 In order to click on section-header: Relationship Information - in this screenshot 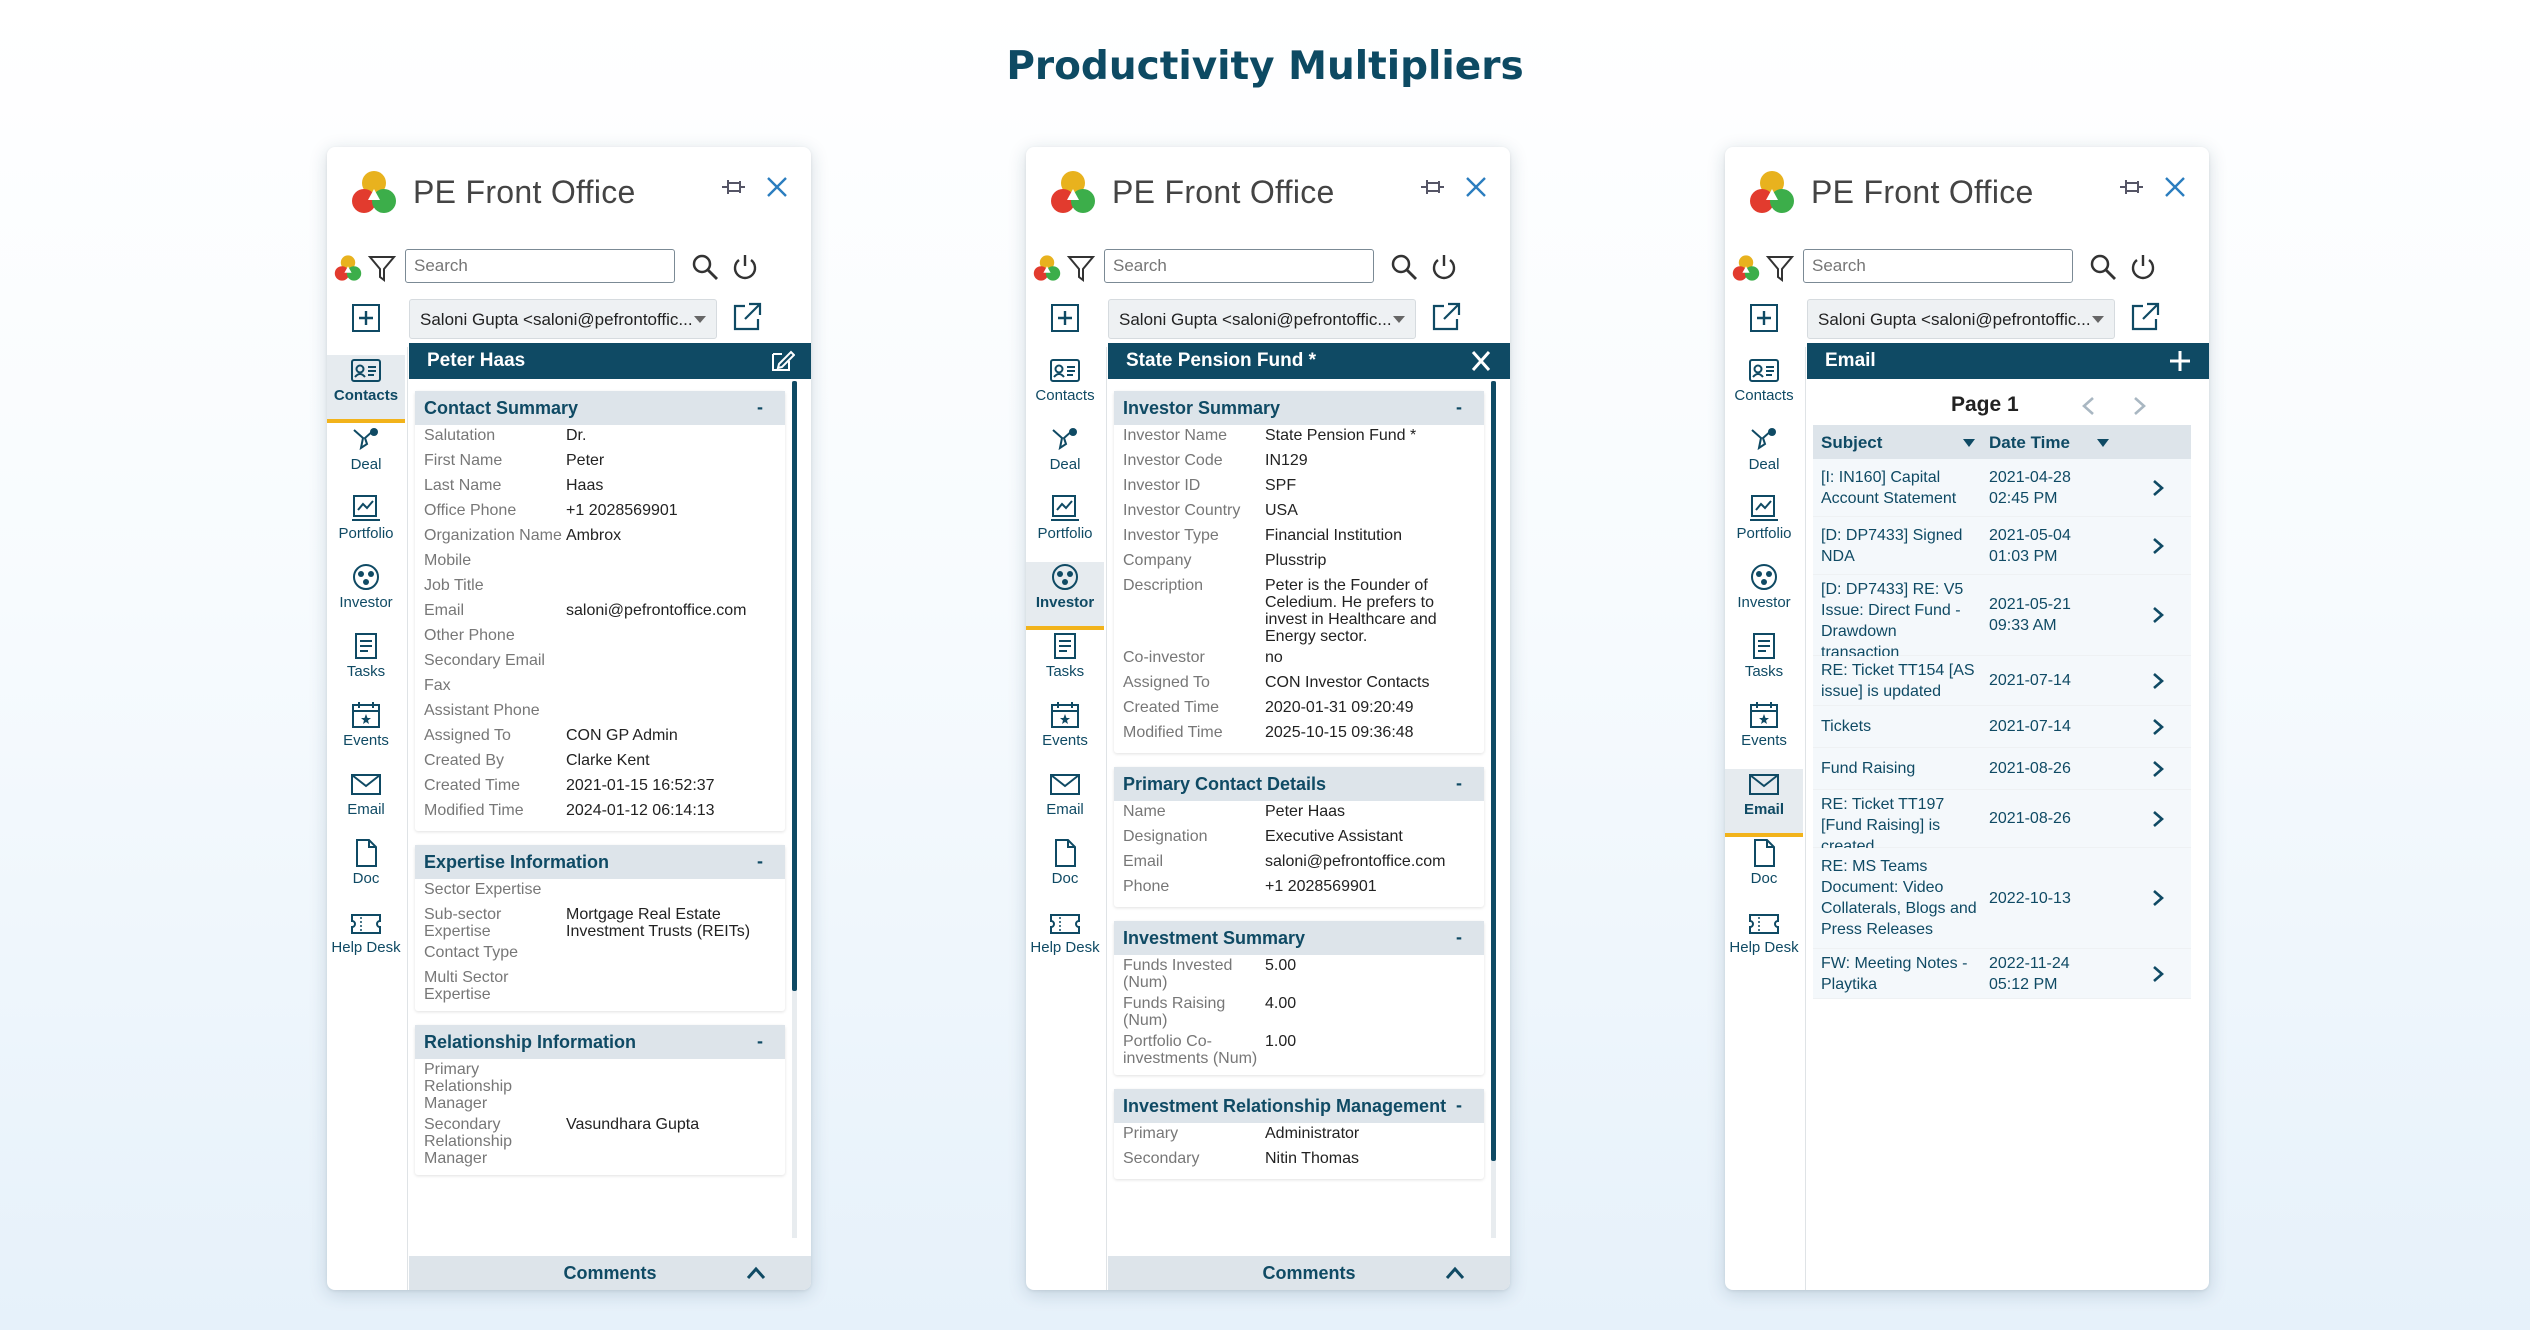, I will do `click(600, 1042)`.